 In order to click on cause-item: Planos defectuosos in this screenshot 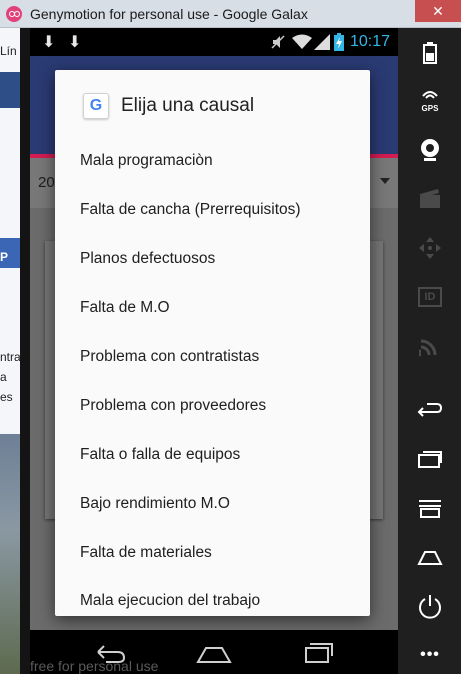, I will do `click(212, 259)`.